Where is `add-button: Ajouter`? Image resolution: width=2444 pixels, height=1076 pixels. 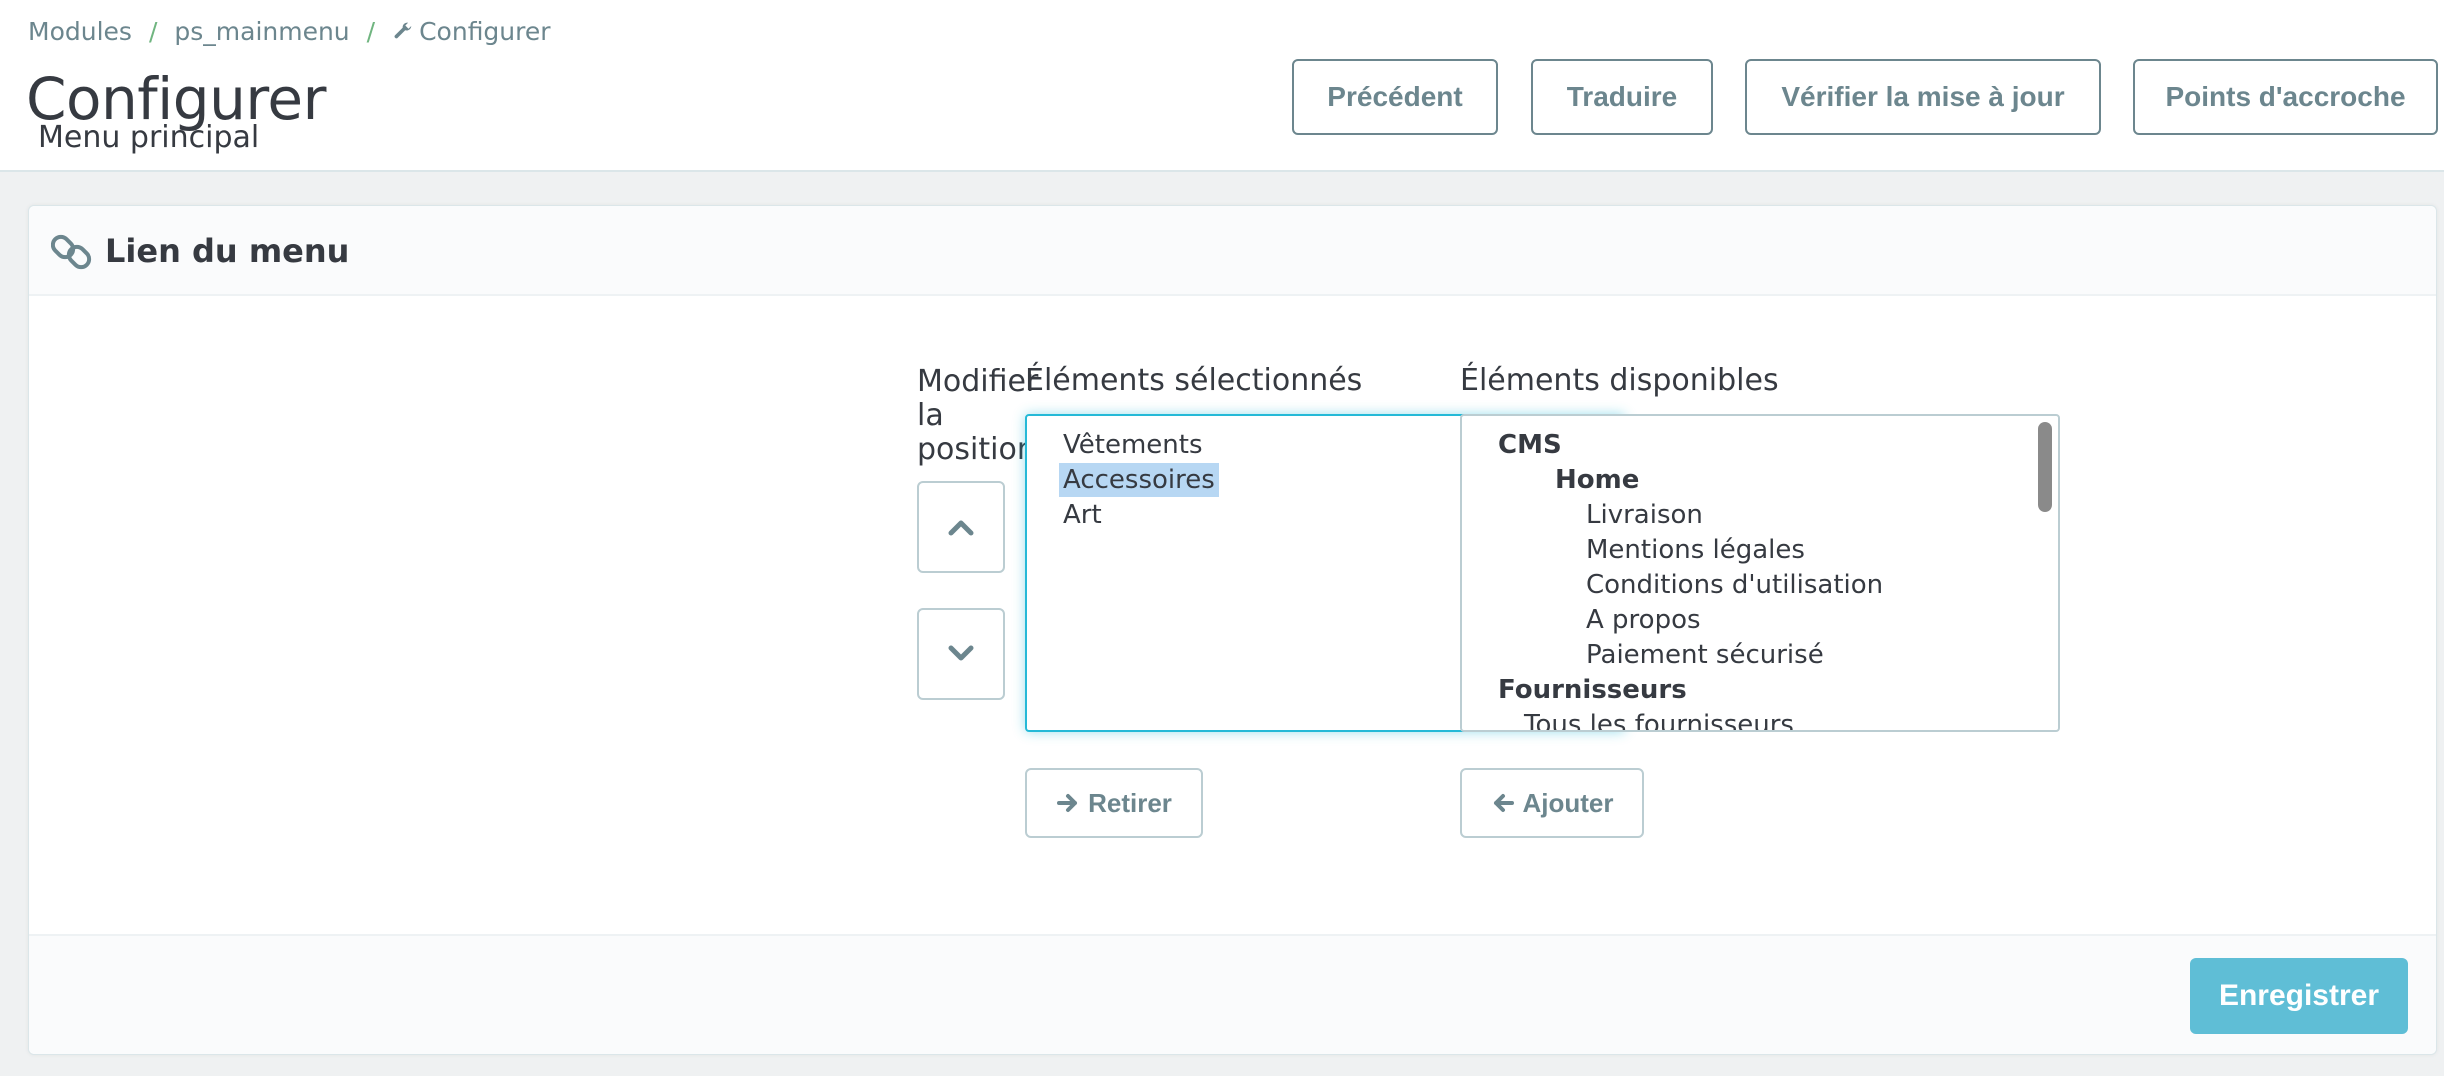 add-button: Ajouter is located at coordinates (1552, 803).